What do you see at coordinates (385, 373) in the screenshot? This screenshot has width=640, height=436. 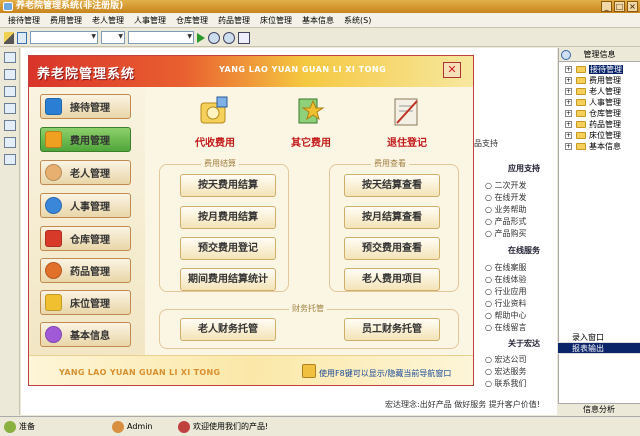 I see `f8-hint: 使用F8键可以显示/隐藏当前导航窗口` at bounding box center [385, 373].